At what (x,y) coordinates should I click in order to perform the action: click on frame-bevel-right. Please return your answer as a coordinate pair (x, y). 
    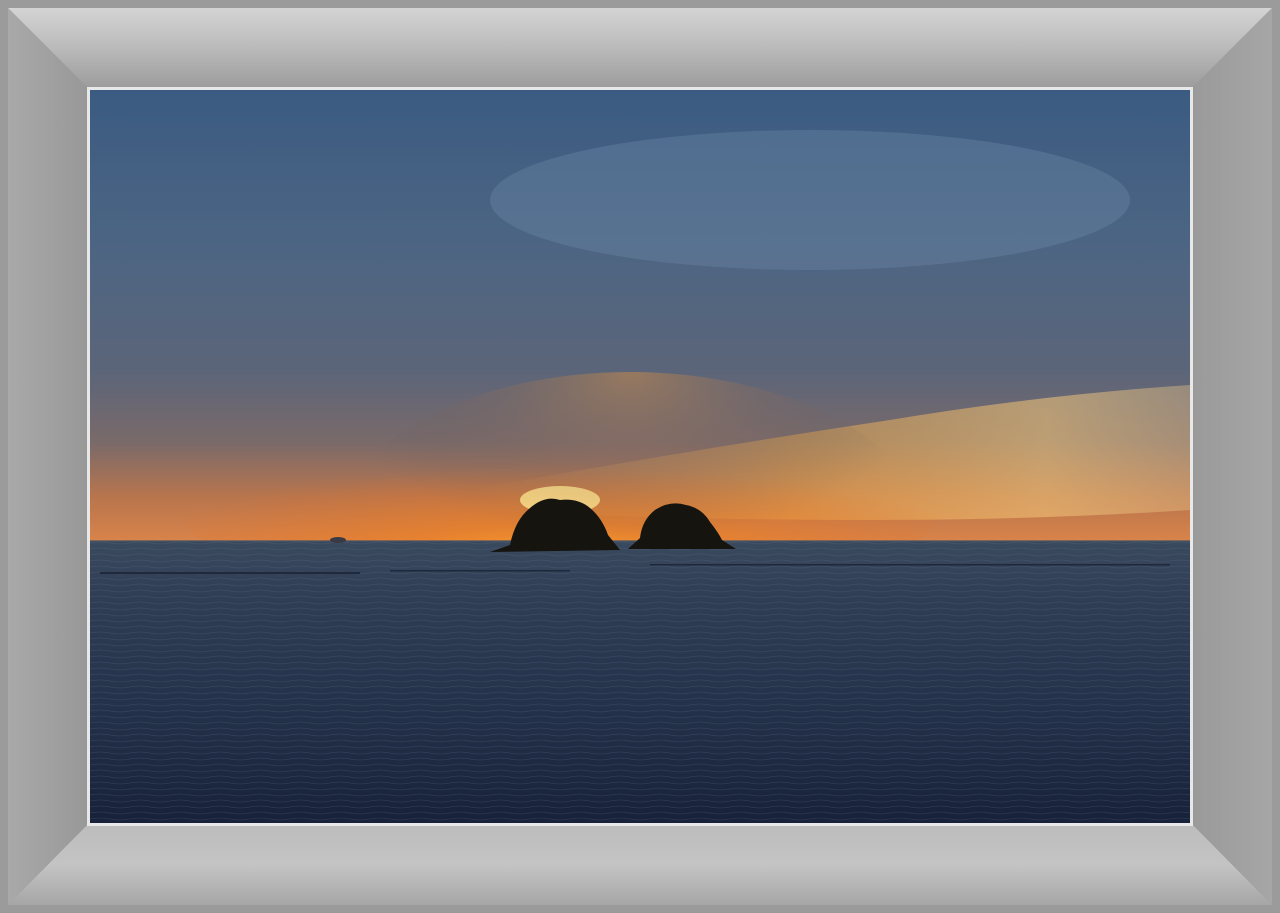
    Looking at the image, I should click on (1232, 456).